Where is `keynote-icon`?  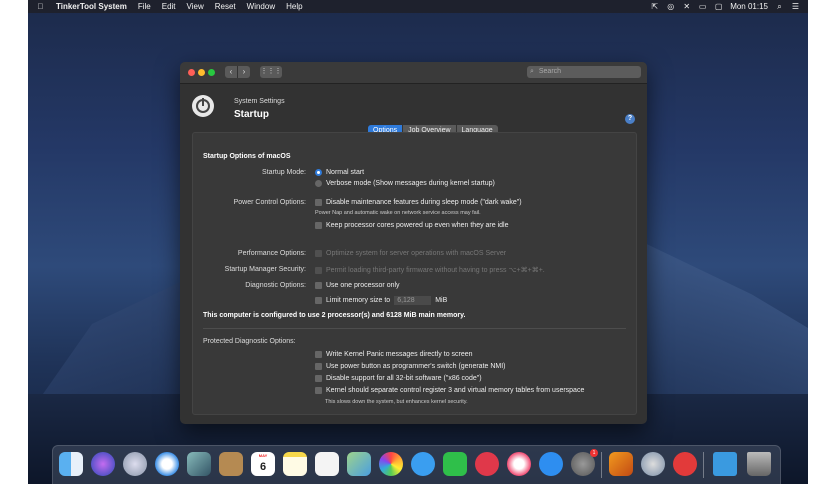
keynote-icon is located at coordinates (621, 464).